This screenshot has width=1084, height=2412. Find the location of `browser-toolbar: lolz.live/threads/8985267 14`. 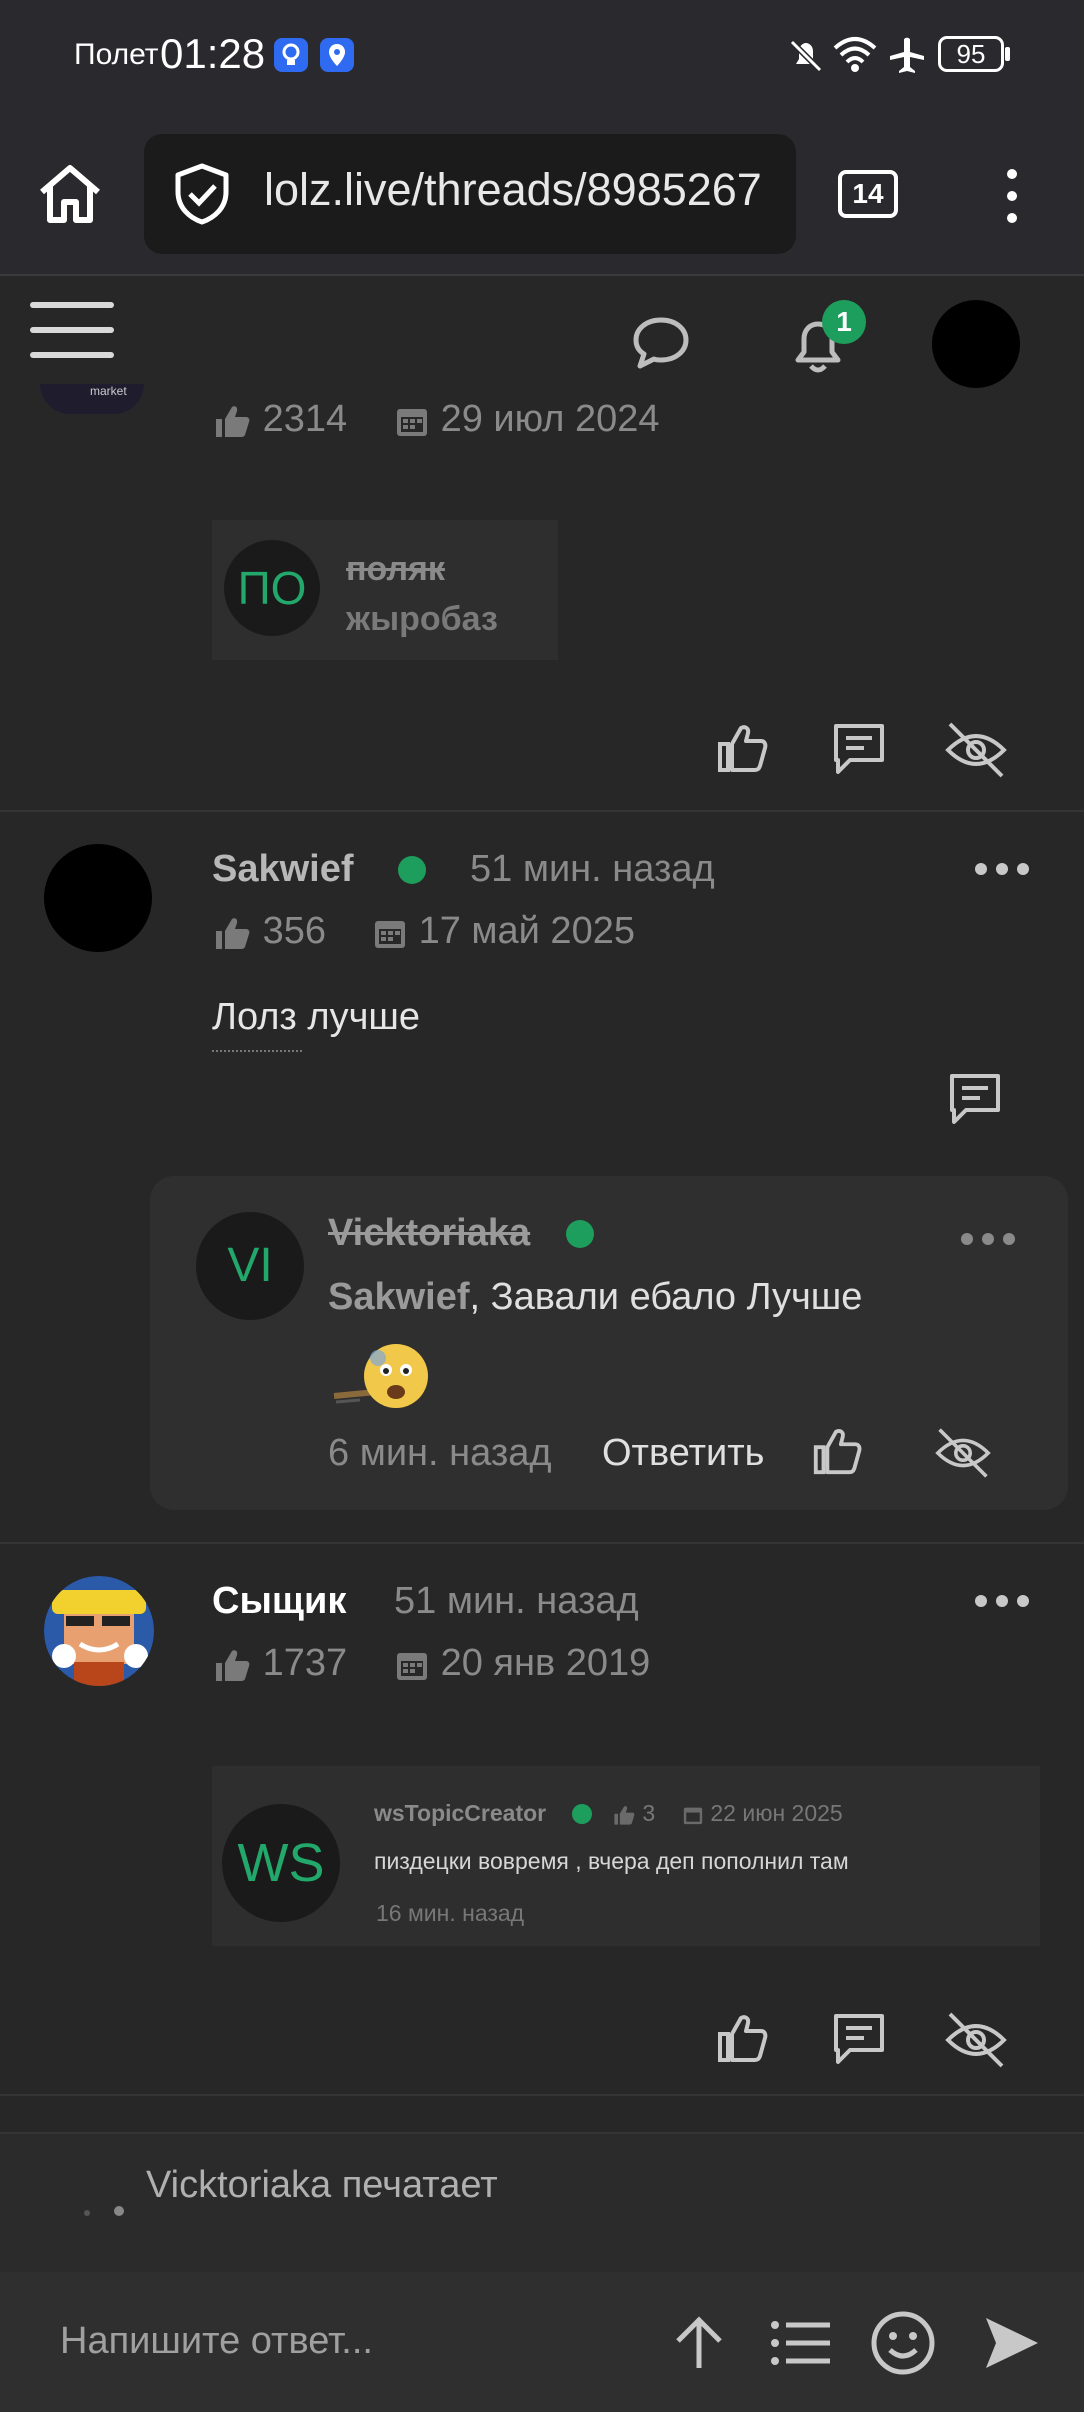

browser-toolbar: lolz.live/threads/8985267 14 is located at coordinates (542, 193).